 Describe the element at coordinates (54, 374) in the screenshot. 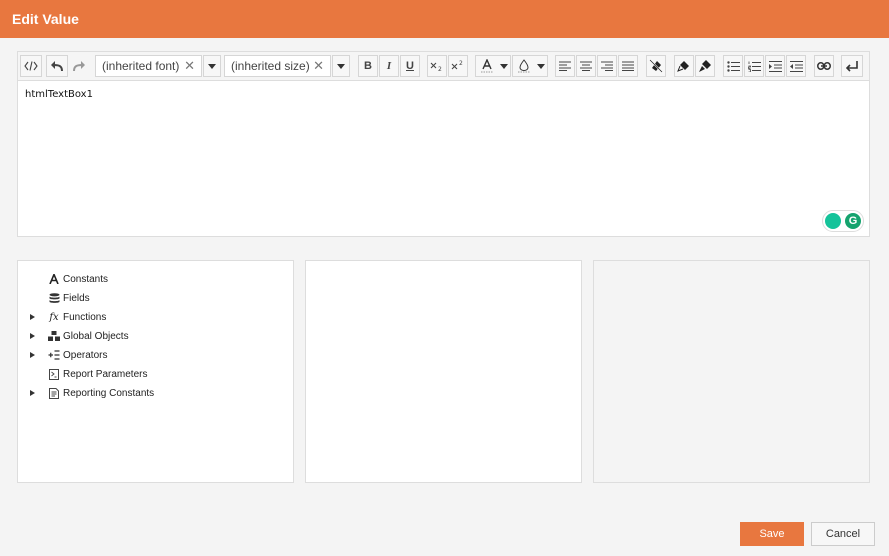

I see `parameters-icon` at that location.